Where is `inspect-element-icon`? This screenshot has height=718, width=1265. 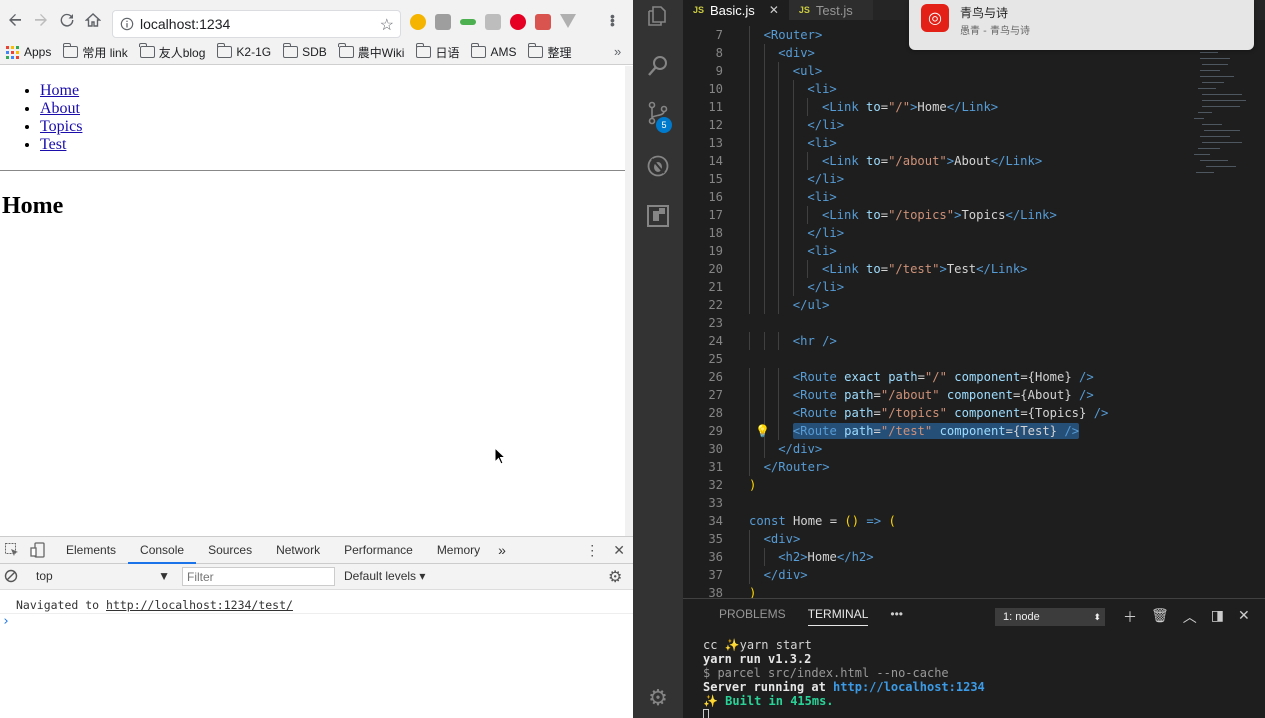
inspect-element-icon is located at coordinates (12, 550).